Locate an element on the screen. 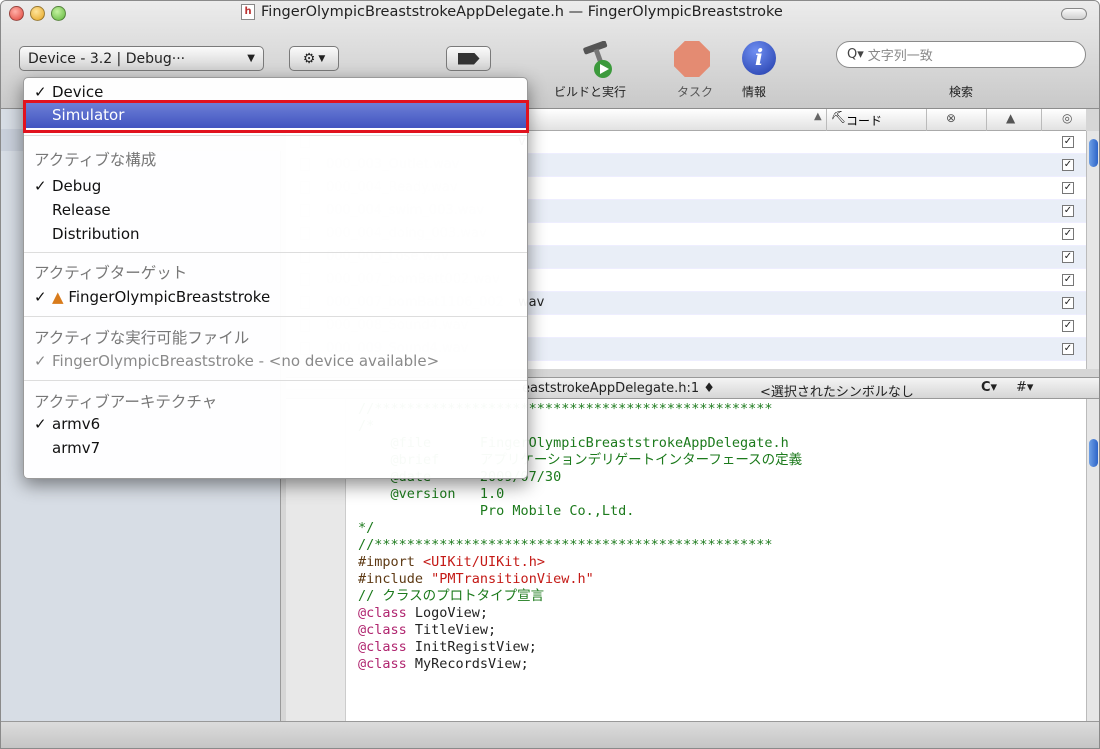 The height and width of the screenshot is (749, 1100). action-button: ⚙ ▼ is located at coordinates (314, 58).